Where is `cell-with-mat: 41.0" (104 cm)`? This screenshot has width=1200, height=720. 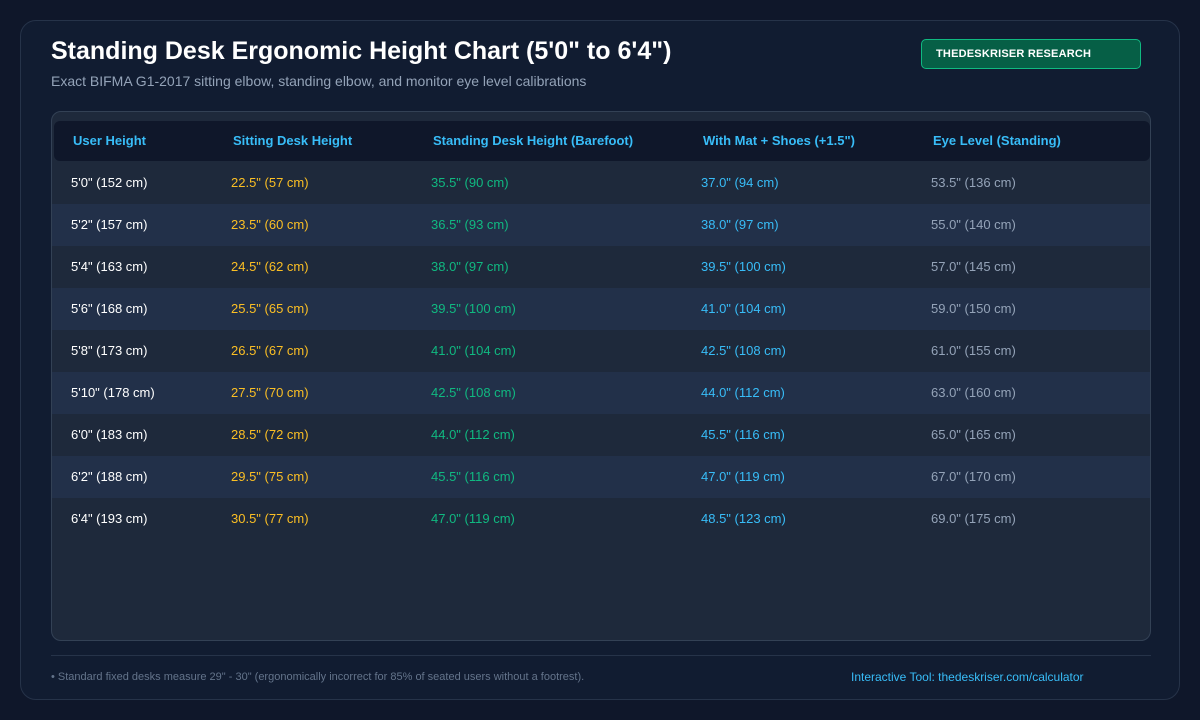
cell-with-mat: 41.0" (104 cm) is located at coordinates (743, 308).